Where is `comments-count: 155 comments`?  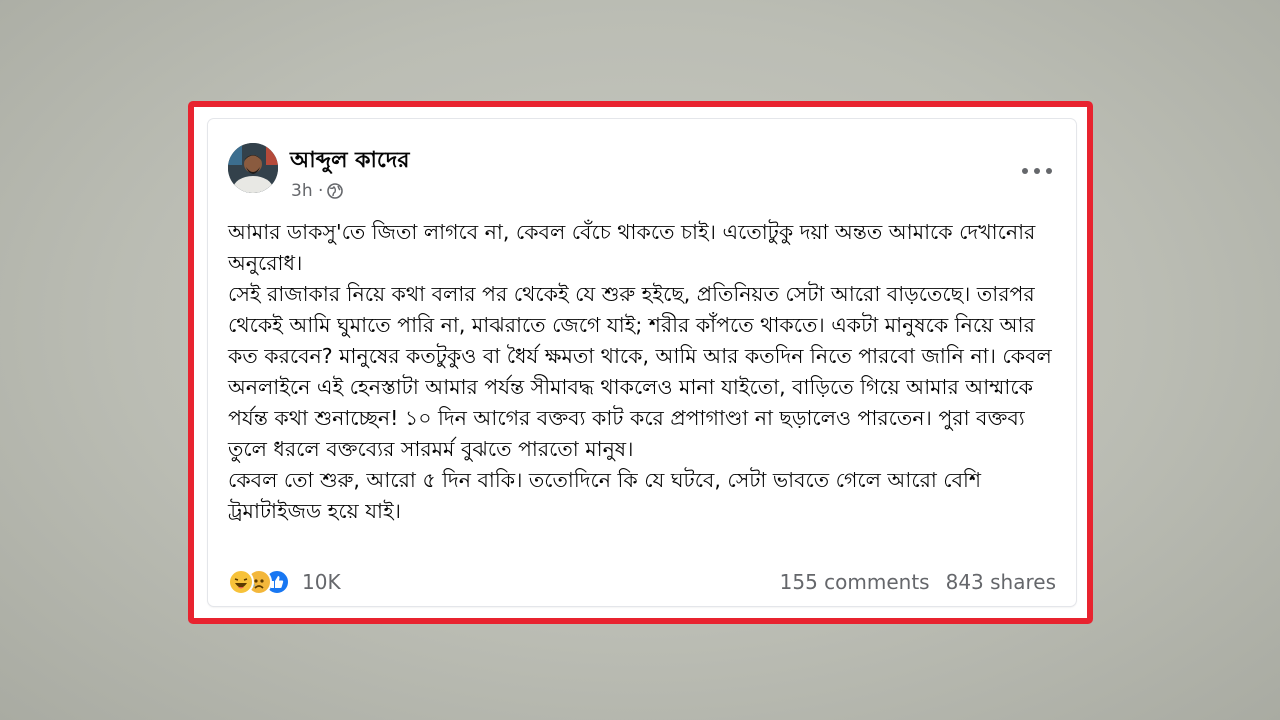
comments-count: 155 comments is located at coordinates (855, 582).